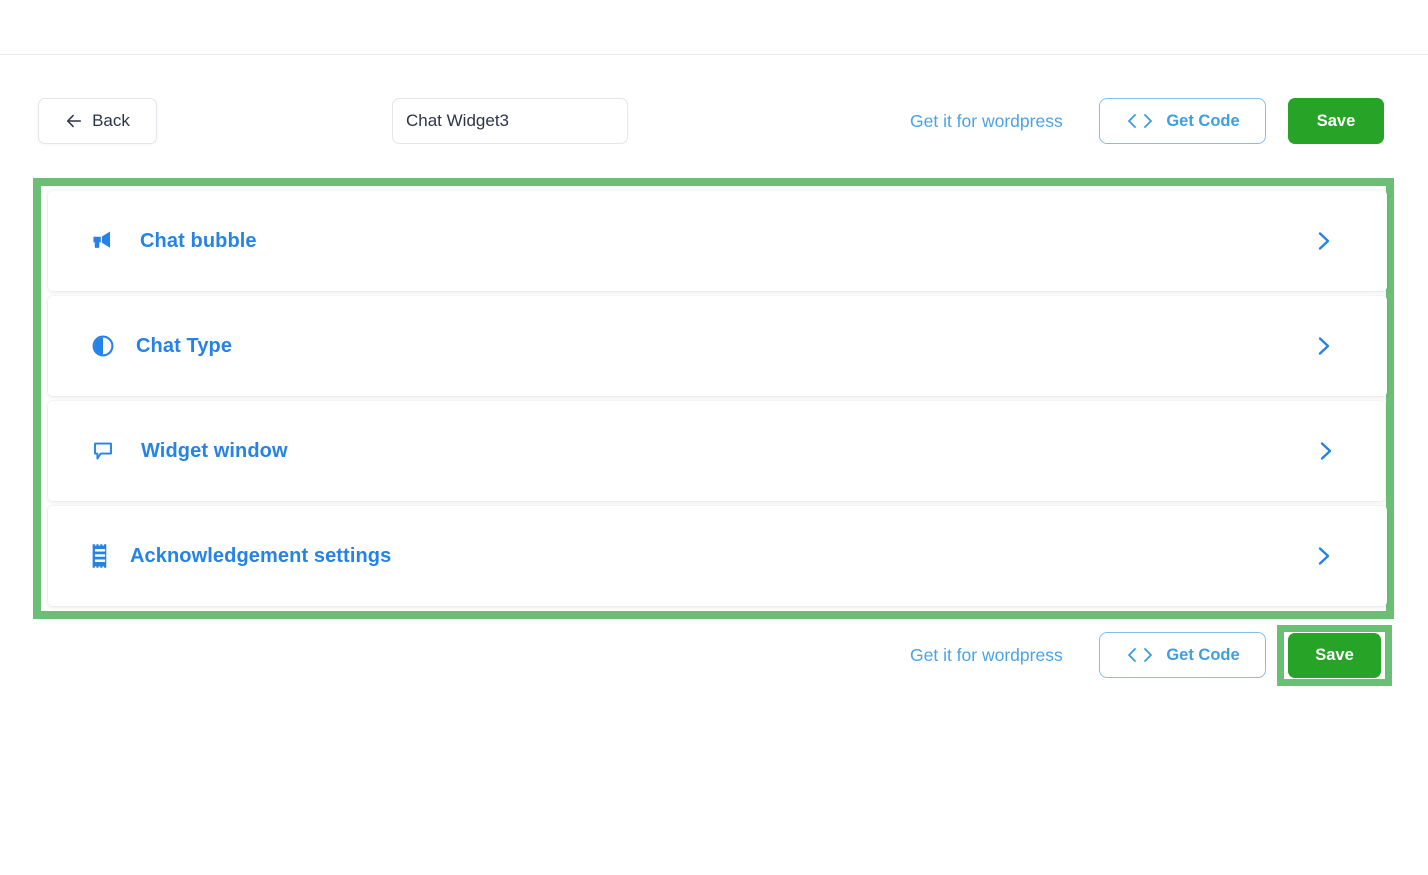 This screenshot has width=1428, height=875. I want to click on get-code-button-top: Get Code, so click(1182, 121).